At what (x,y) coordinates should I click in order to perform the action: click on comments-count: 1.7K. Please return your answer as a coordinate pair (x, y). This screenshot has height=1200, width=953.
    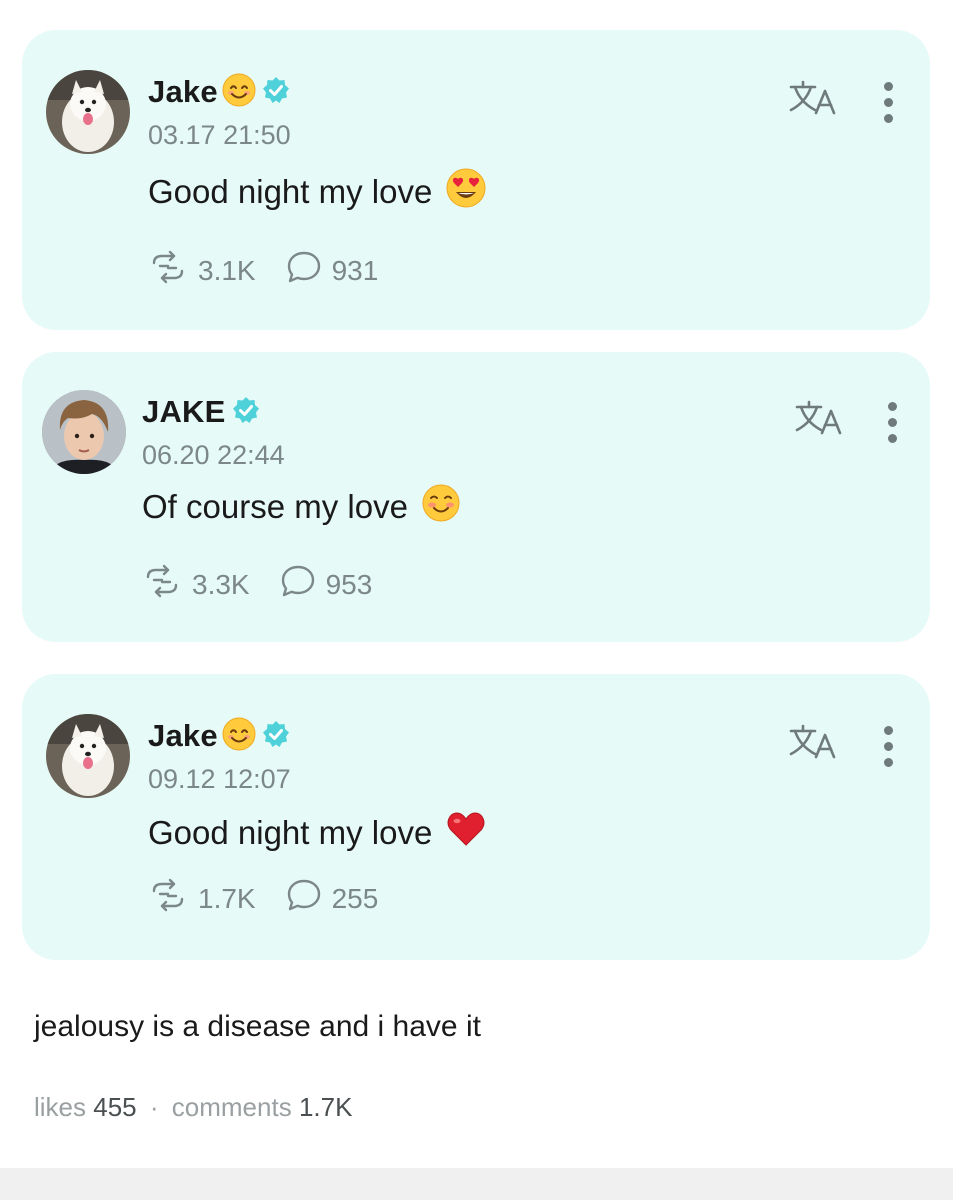
    Looking at the image, I should click on (325, 1107).